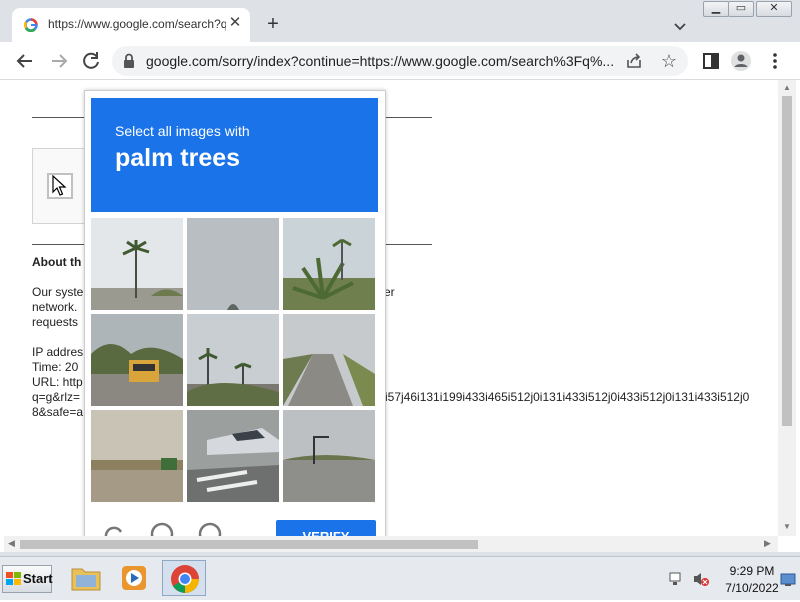  Describe the element at coordinates (326, 528) in the screenshot. I see `verify-button: VERIFY` at that location.